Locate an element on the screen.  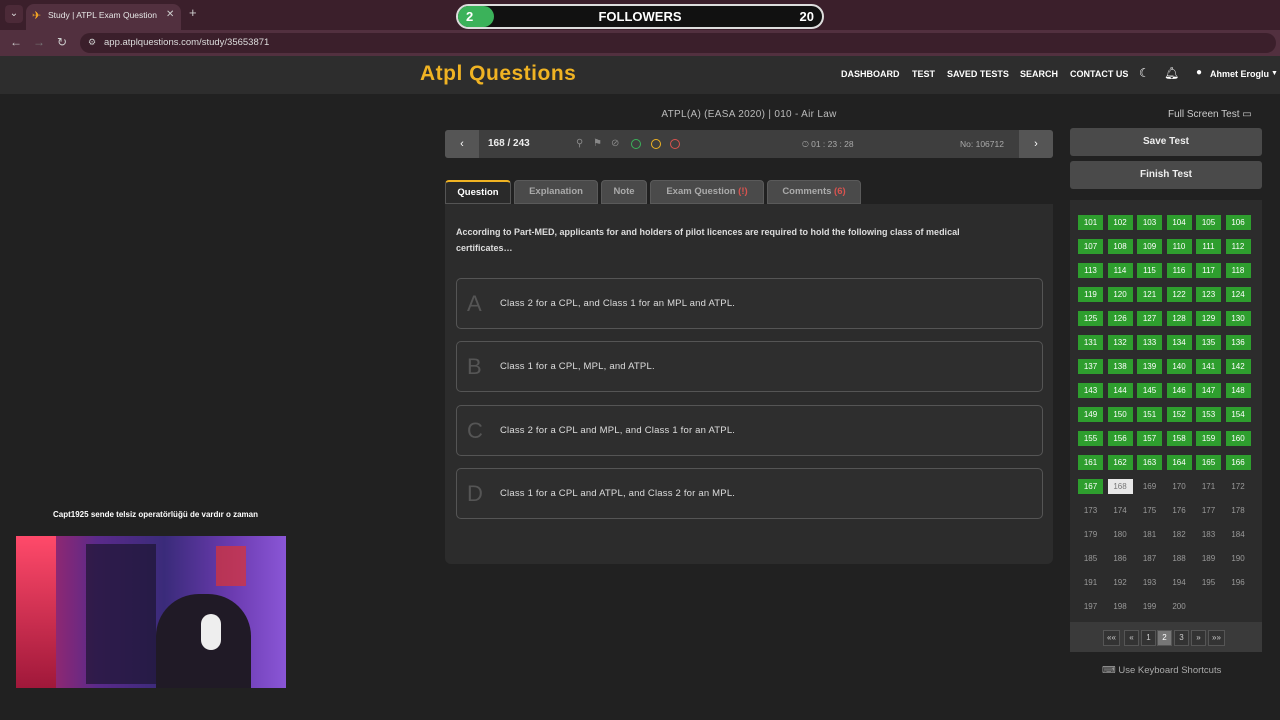
question-nav-cell: 195 is located at coordinates (1208, 582).